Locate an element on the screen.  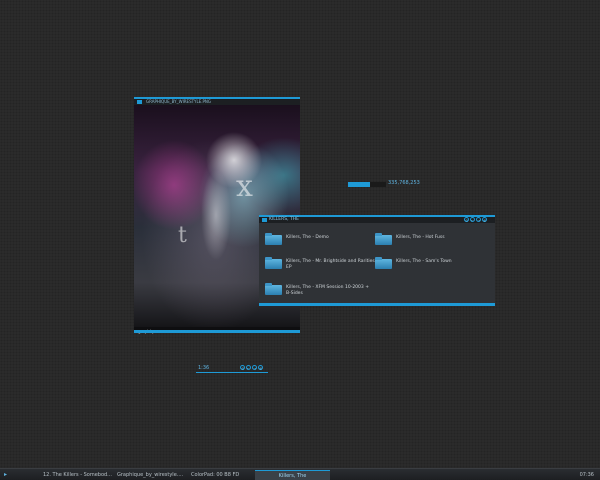
progress-fill is located at coordinates (359, 184).